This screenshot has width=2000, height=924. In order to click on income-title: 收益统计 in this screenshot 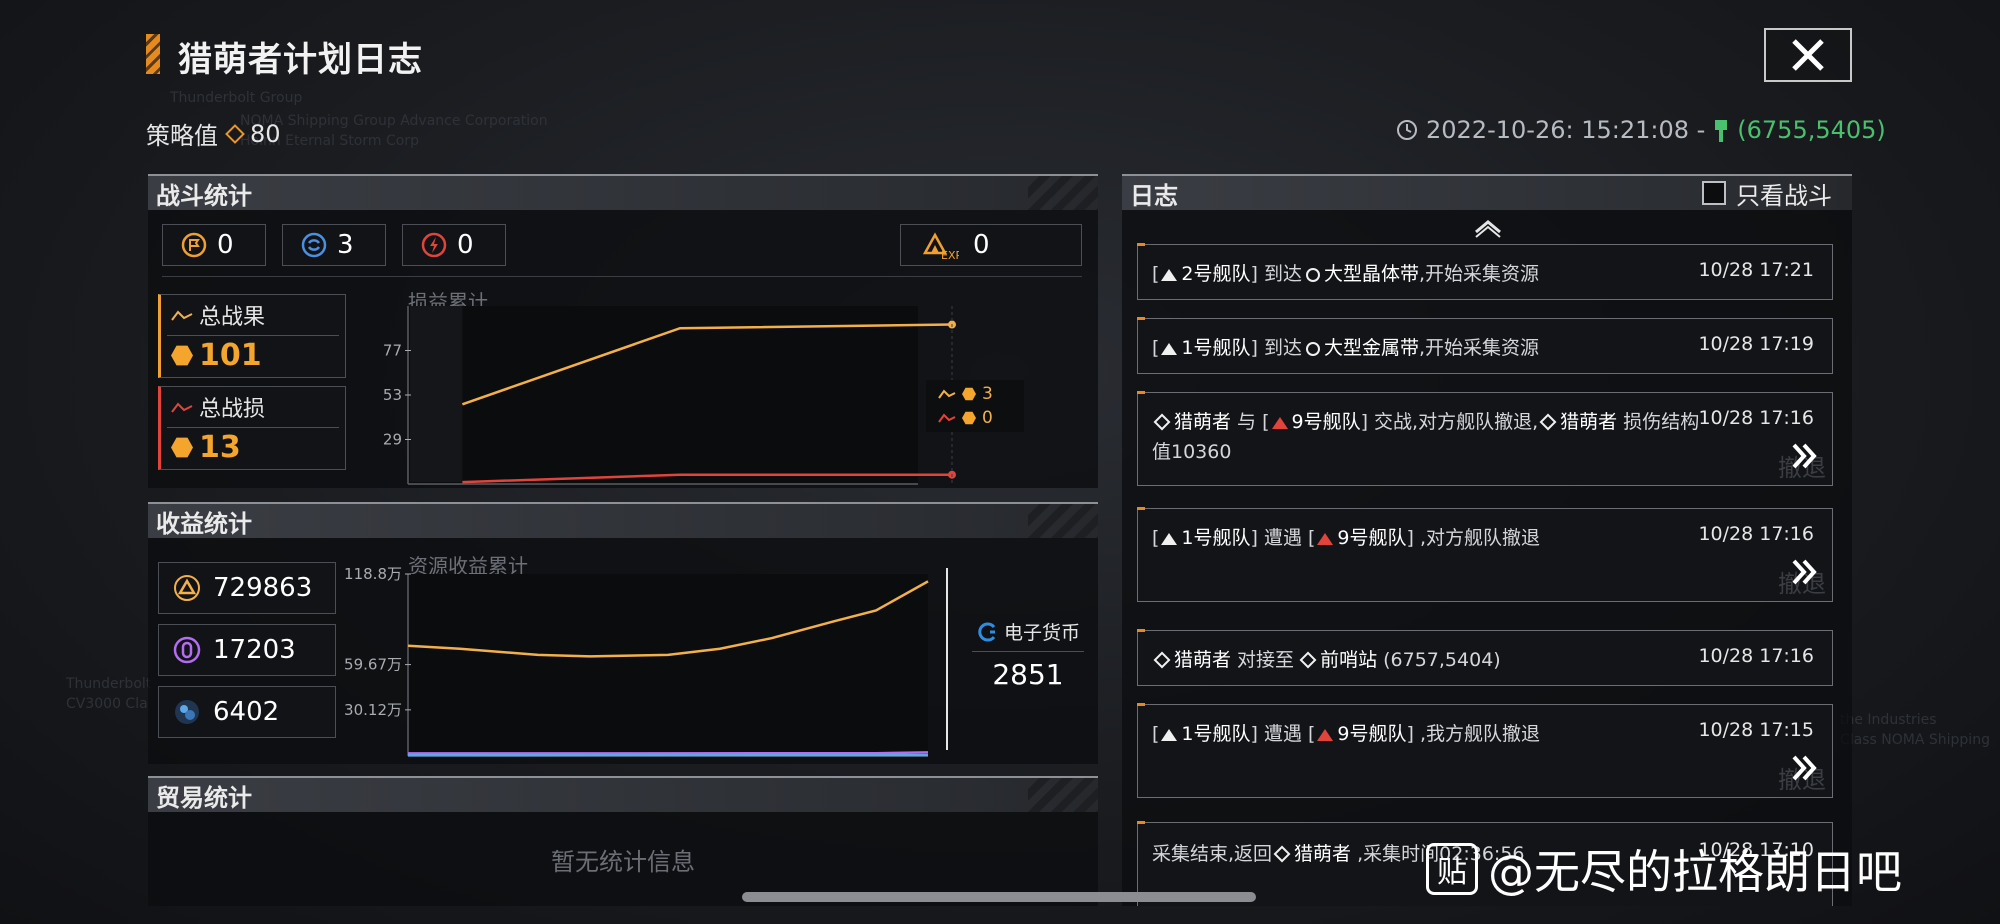, I will do `click(204, 523)`.